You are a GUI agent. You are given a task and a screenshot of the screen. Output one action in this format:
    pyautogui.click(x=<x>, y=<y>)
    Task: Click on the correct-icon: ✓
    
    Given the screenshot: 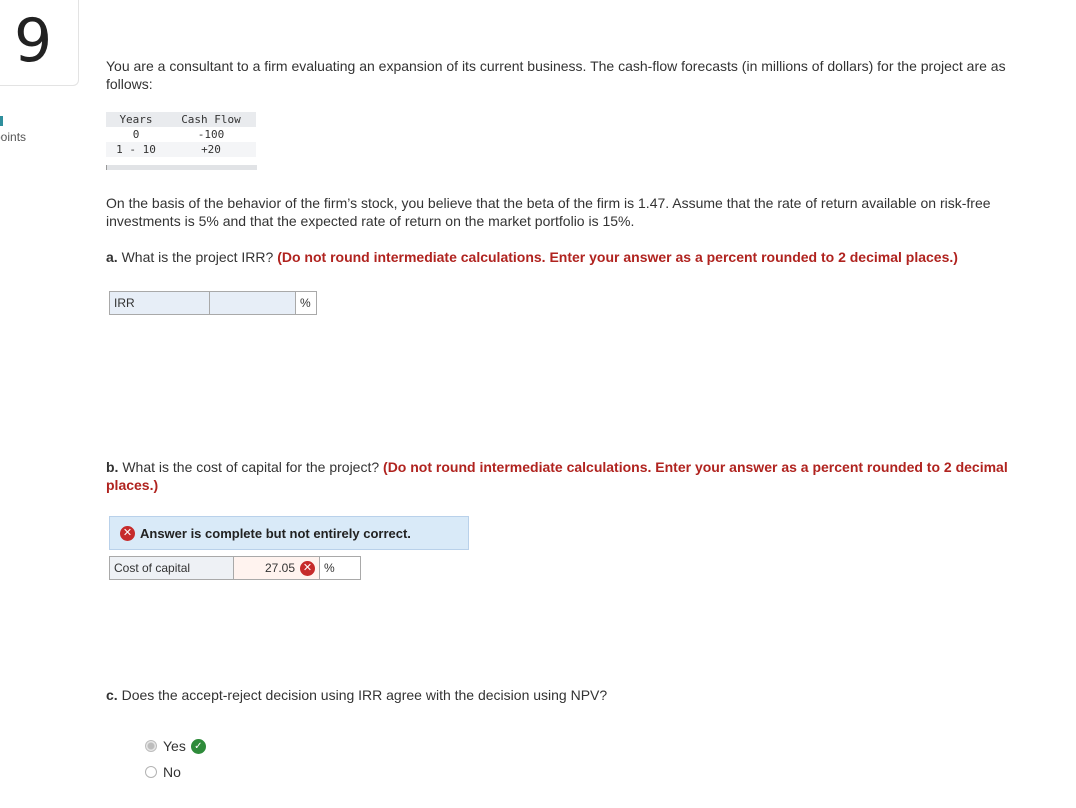 What is the action you would take?
    pyautogui.click(x=198, y=746)
    